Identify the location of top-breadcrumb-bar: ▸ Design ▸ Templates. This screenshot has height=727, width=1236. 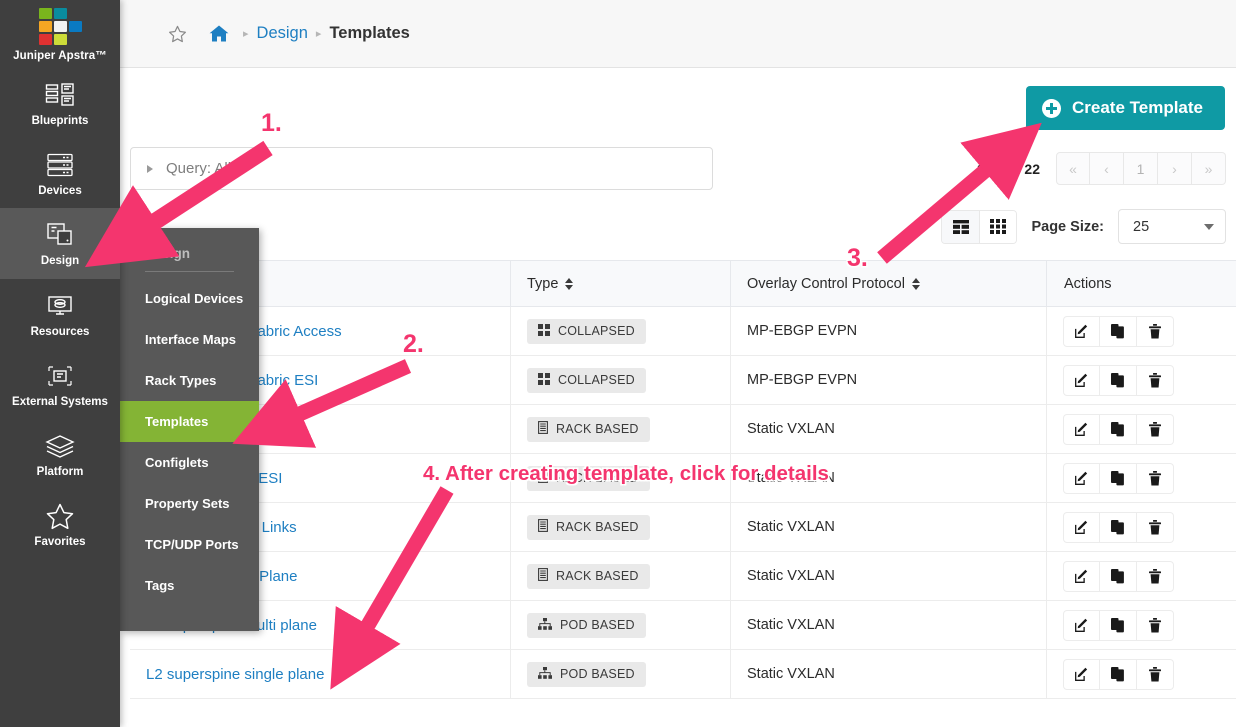
(678, 34).